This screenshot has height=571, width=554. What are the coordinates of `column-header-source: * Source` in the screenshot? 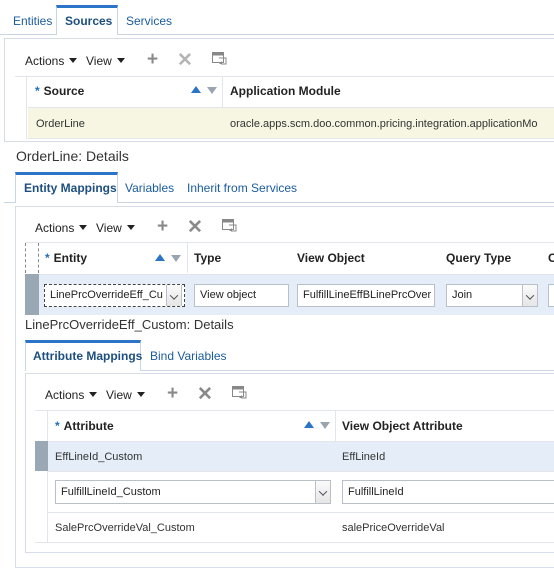 It's located at (59, 91).